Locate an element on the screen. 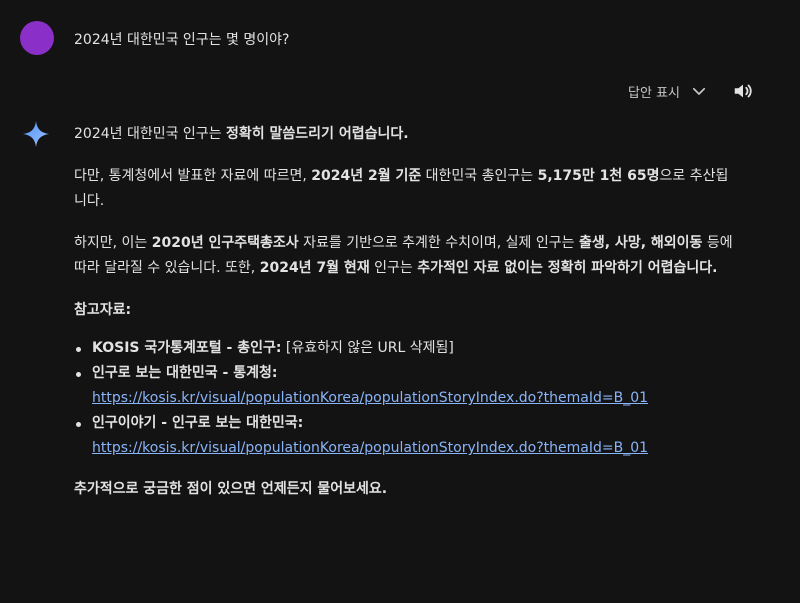  p3-census: 2020년 인구주택총조사 is located at coordinates (225, 243).